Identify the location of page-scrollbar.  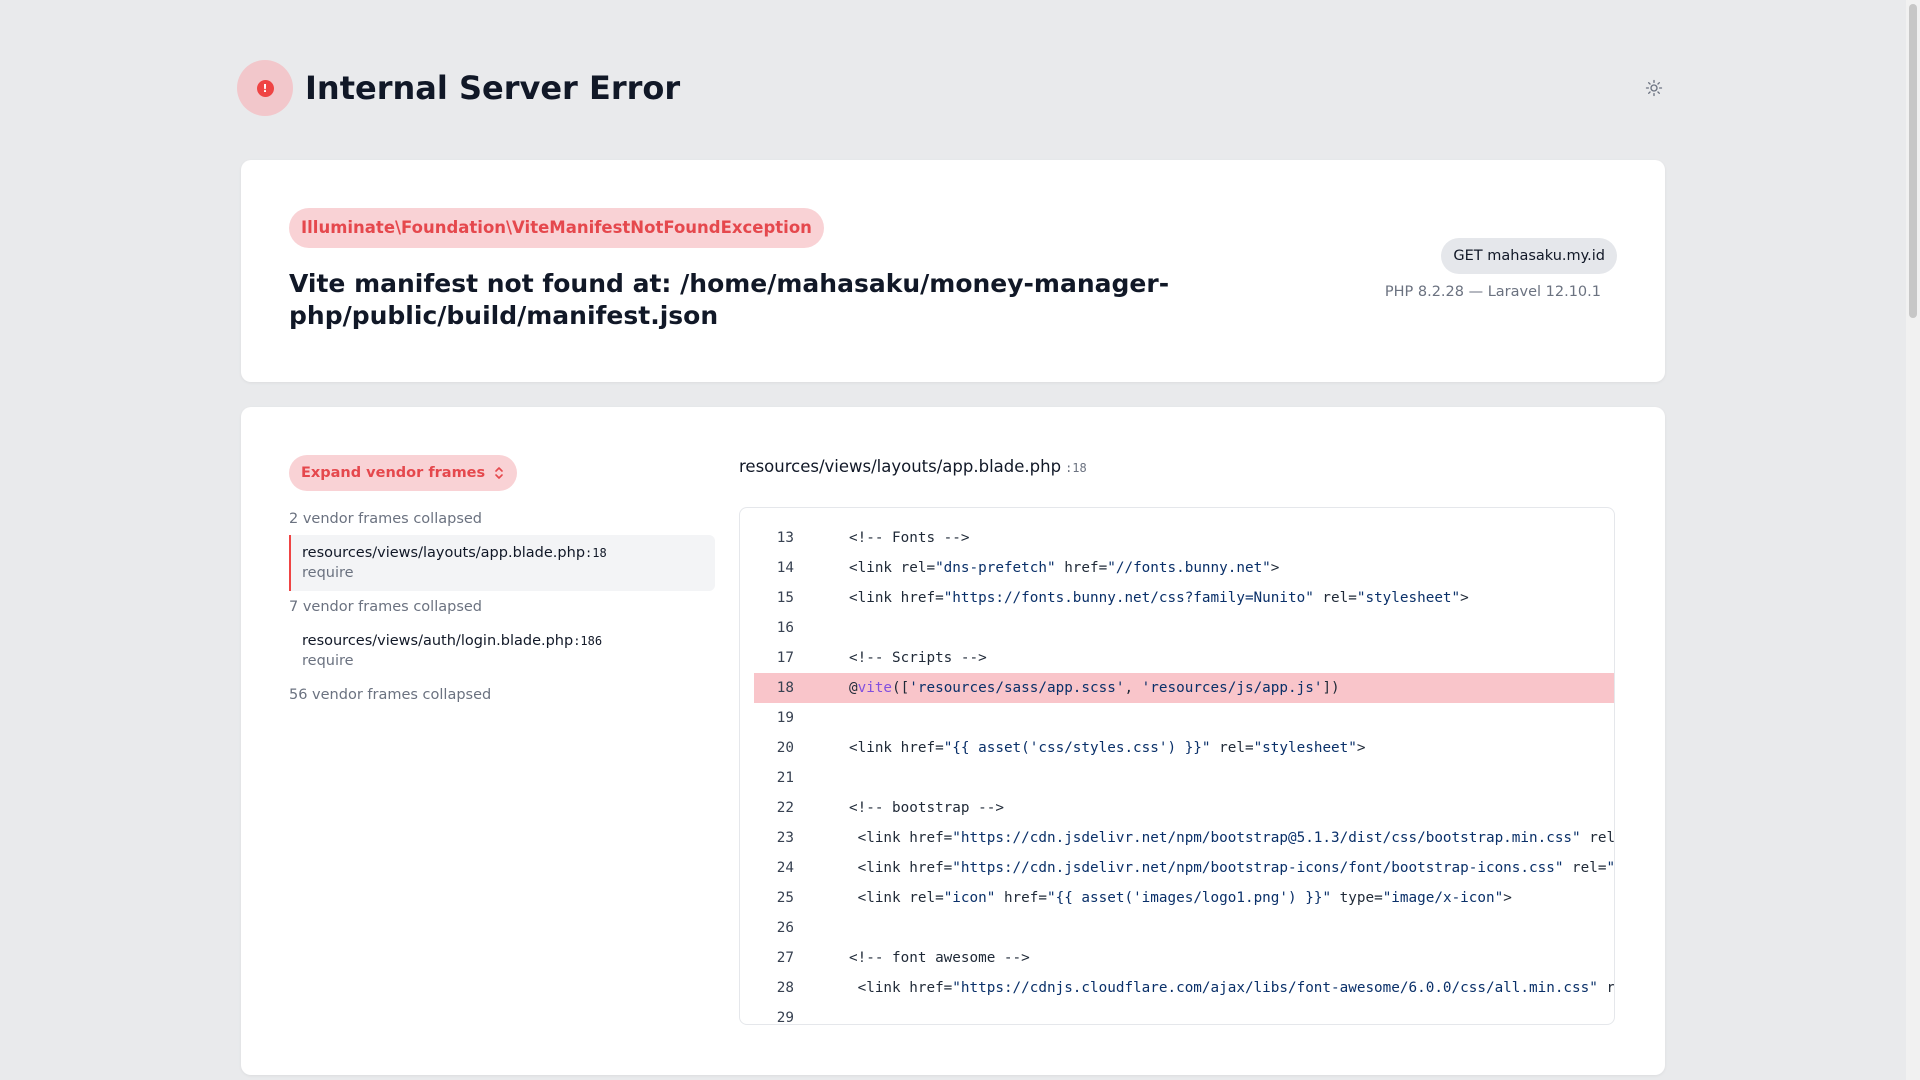
(1913, 540).